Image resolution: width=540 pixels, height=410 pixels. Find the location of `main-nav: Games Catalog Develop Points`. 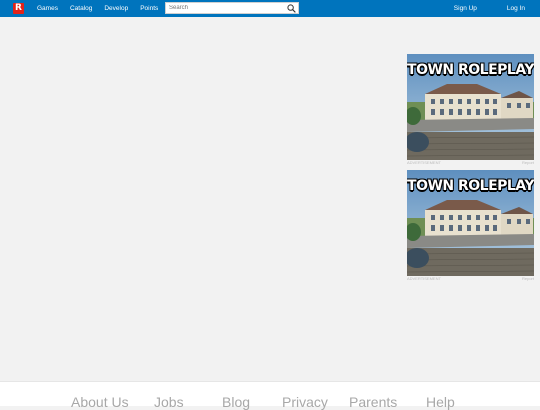

main-nav: Games Catalog Develop Points is located at coordinates (103, 8).